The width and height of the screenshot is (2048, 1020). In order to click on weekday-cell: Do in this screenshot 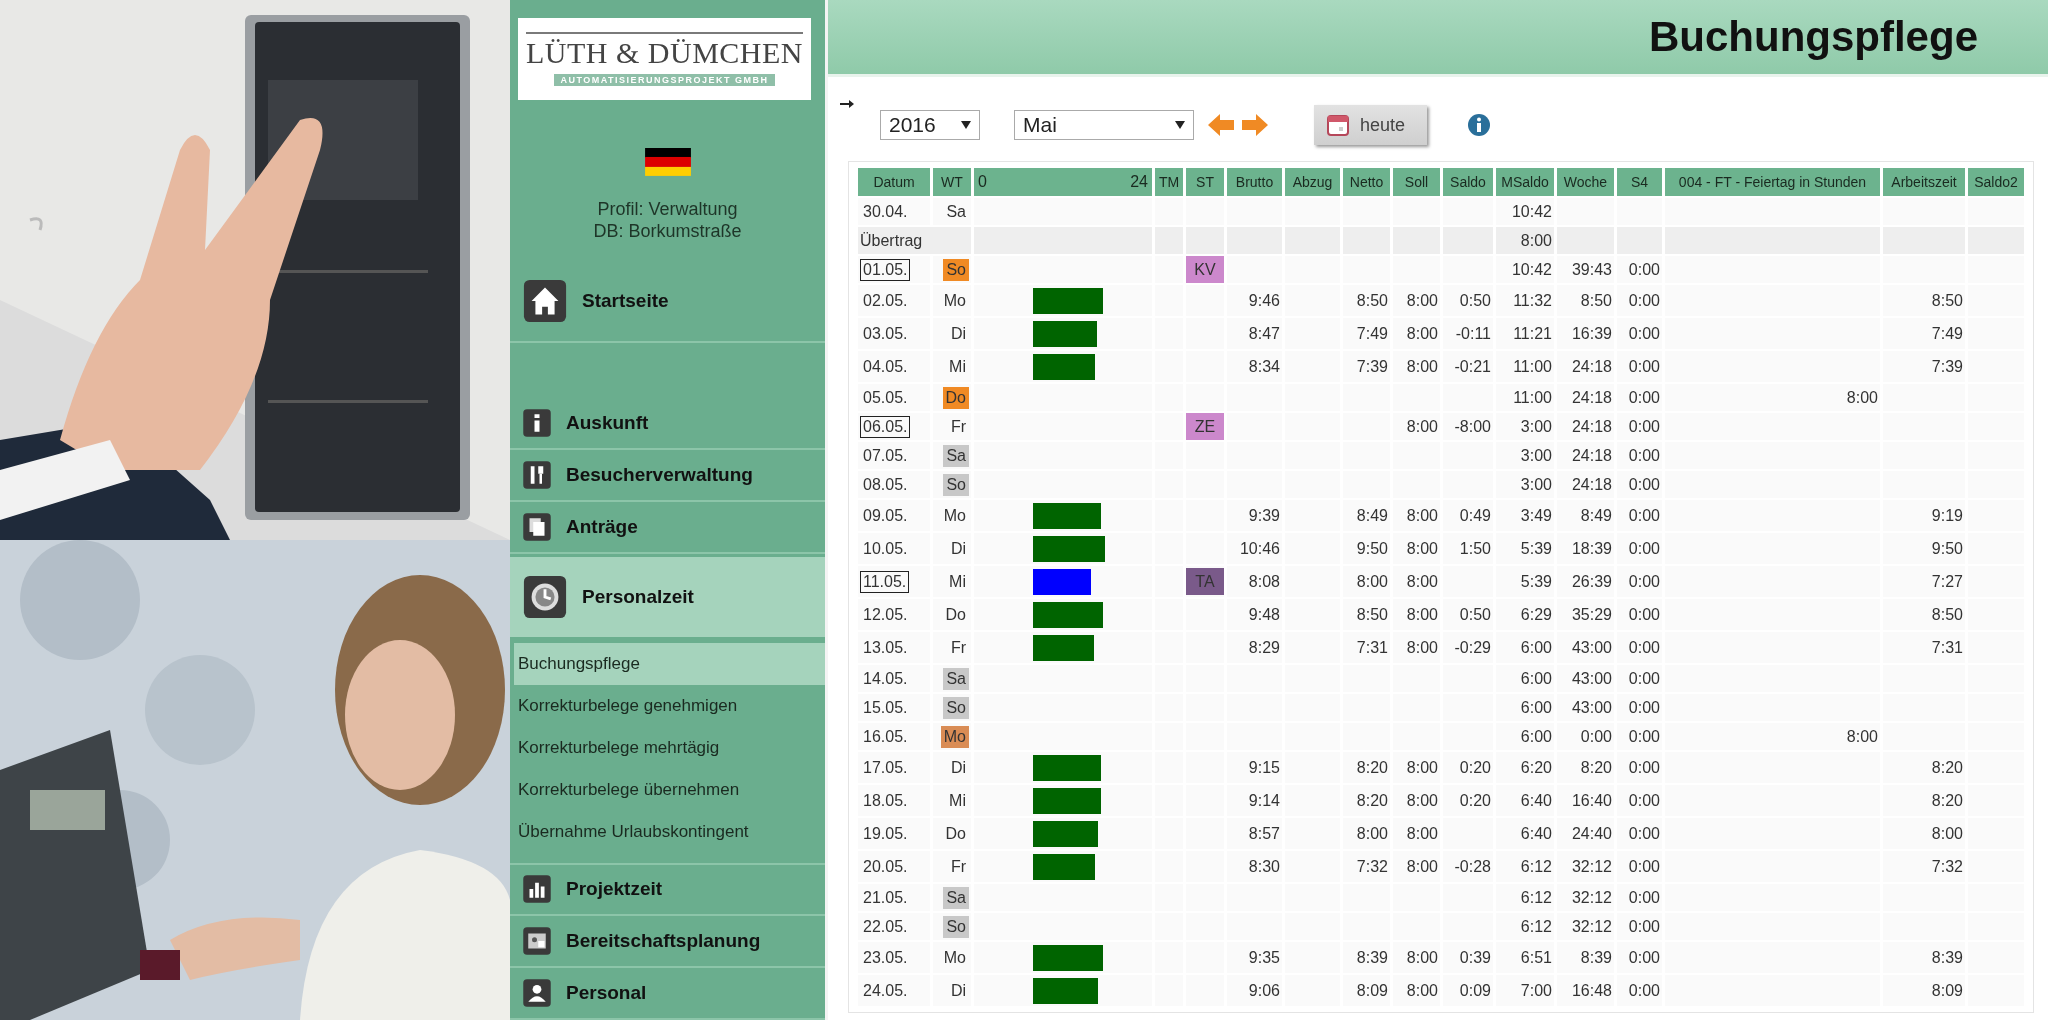, I will do `click(955, 397)`.